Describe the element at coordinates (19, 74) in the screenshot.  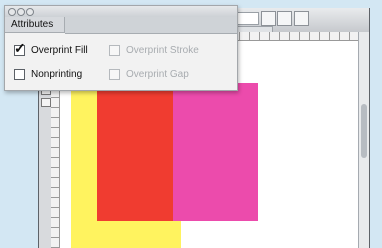
I see `nonprinting-checkbox` at that location.